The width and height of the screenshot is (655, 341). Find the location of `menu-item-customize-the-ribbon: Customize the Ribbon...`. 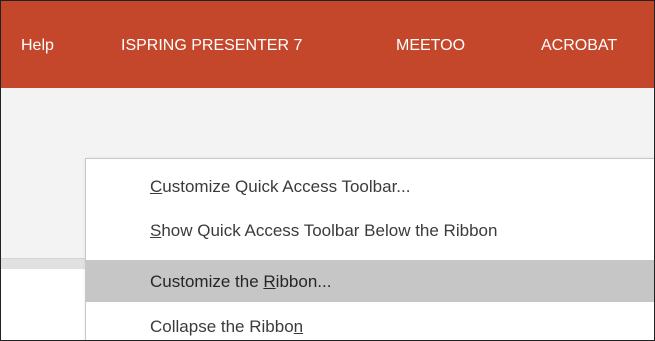

menu-item-customize-the-ribbon: Customize the Ribbon... is located at coordinates (370, 281).